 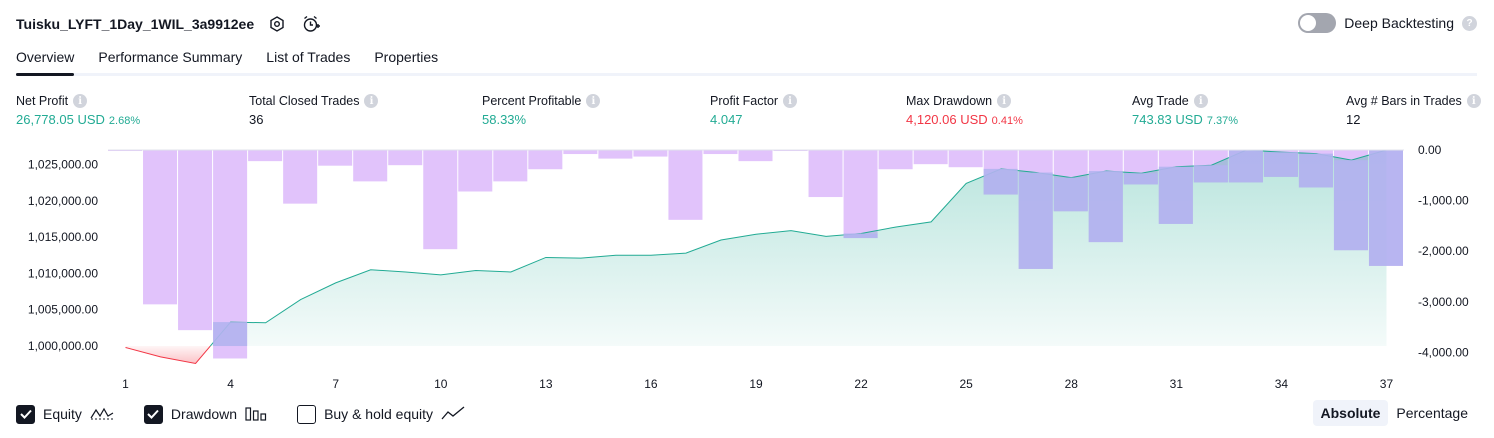 What do you see at coordinates (304, 101) in the screenshot?
I see `metric-label: Total Closed Trades` at bounding box center [304, 101].